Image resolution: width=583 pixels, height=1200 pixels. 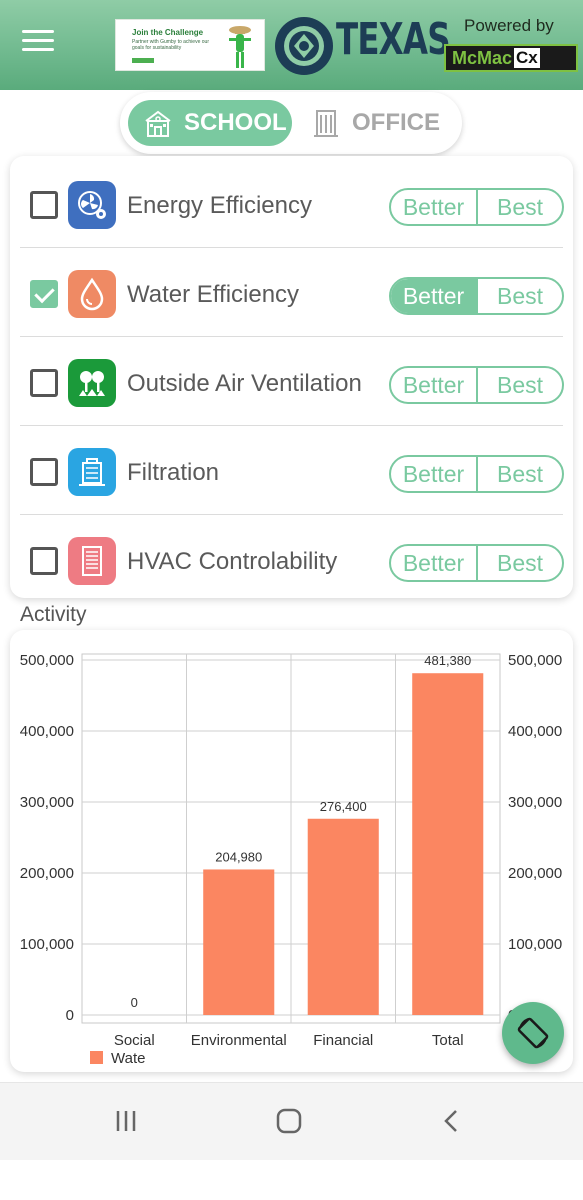 What do you see at coordinates (304, 46) in the screenshot?
I see `usgbc-chapter-logo-icon` at bounding box center [304, 46].